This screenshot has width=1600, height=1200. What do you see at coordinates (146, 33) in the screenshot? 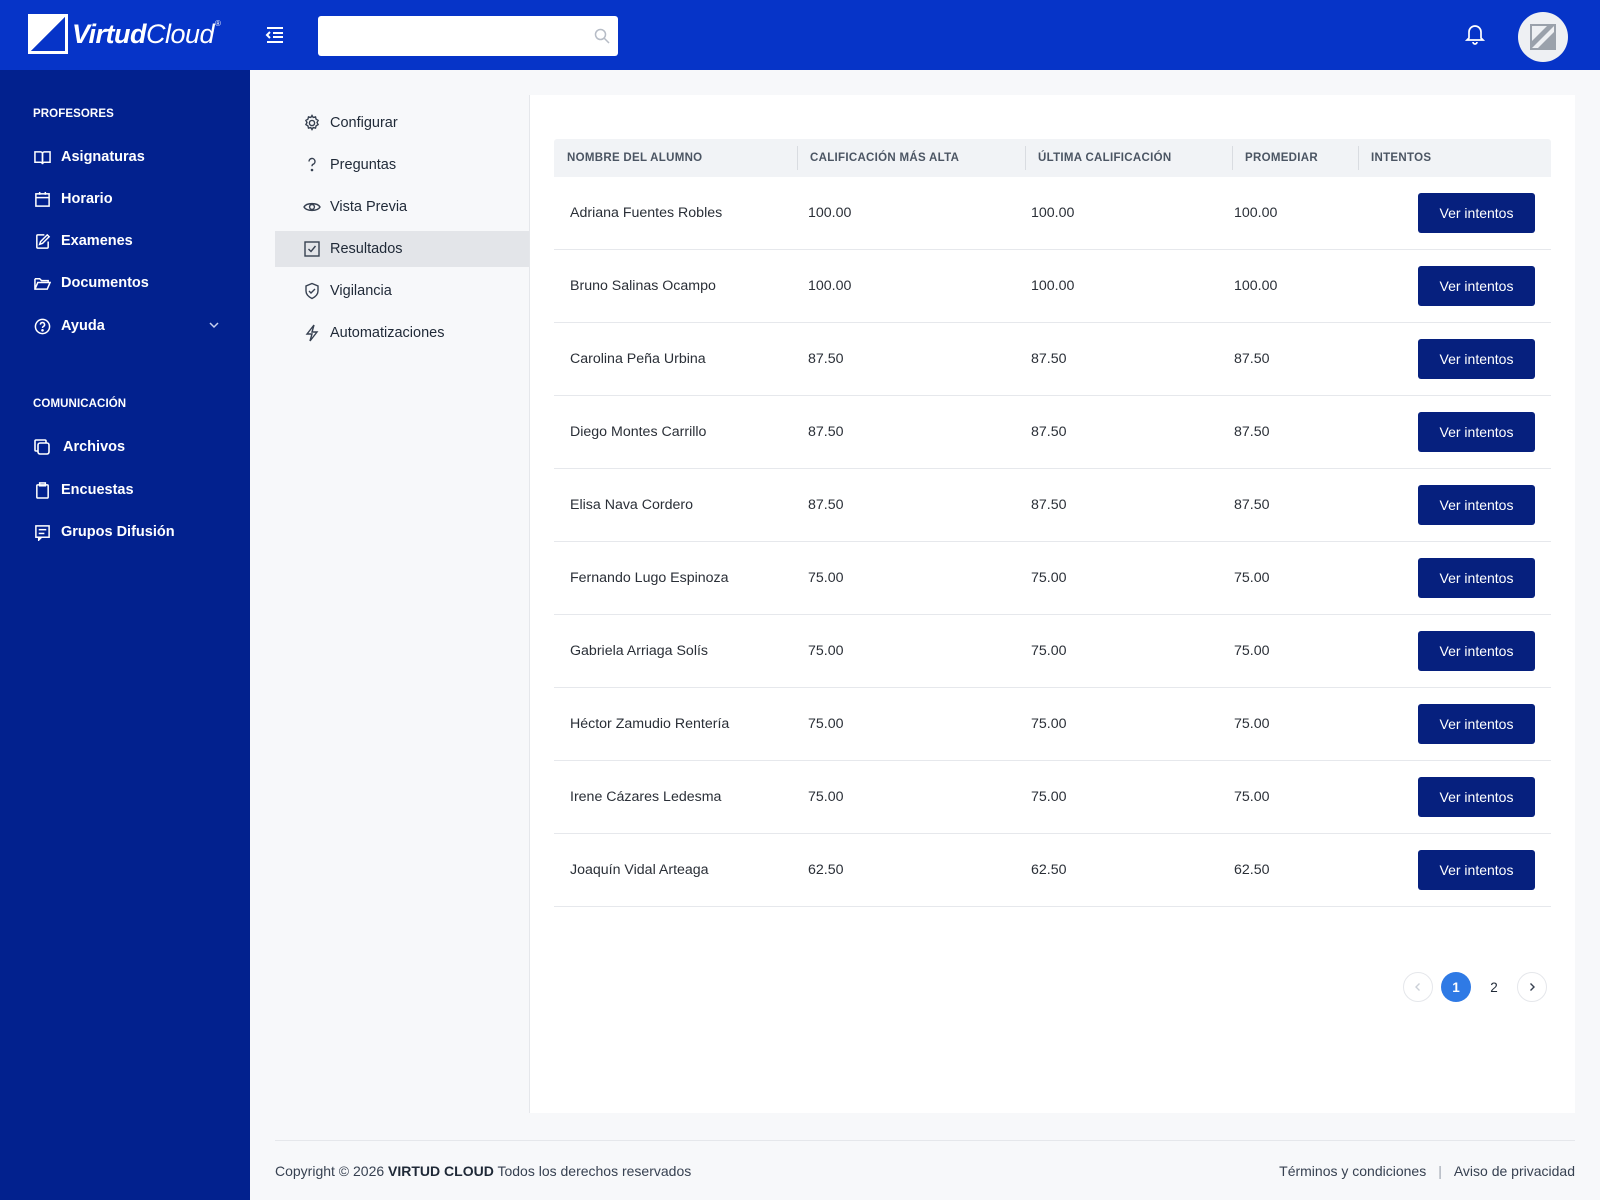
I see `brand-name: VirtudCloud®` at bounding box center [146, 33].